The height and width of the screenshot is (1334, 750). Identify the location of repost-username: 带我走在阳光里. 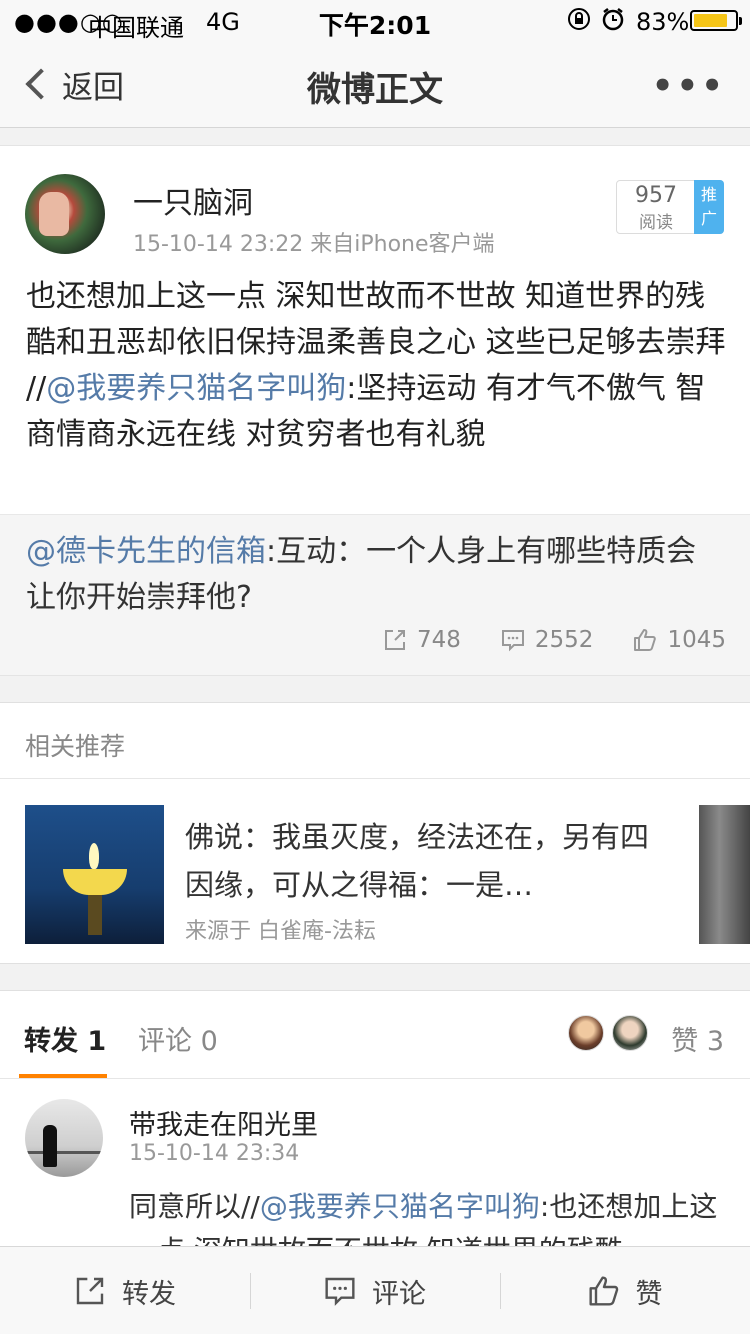
(223, 1122).